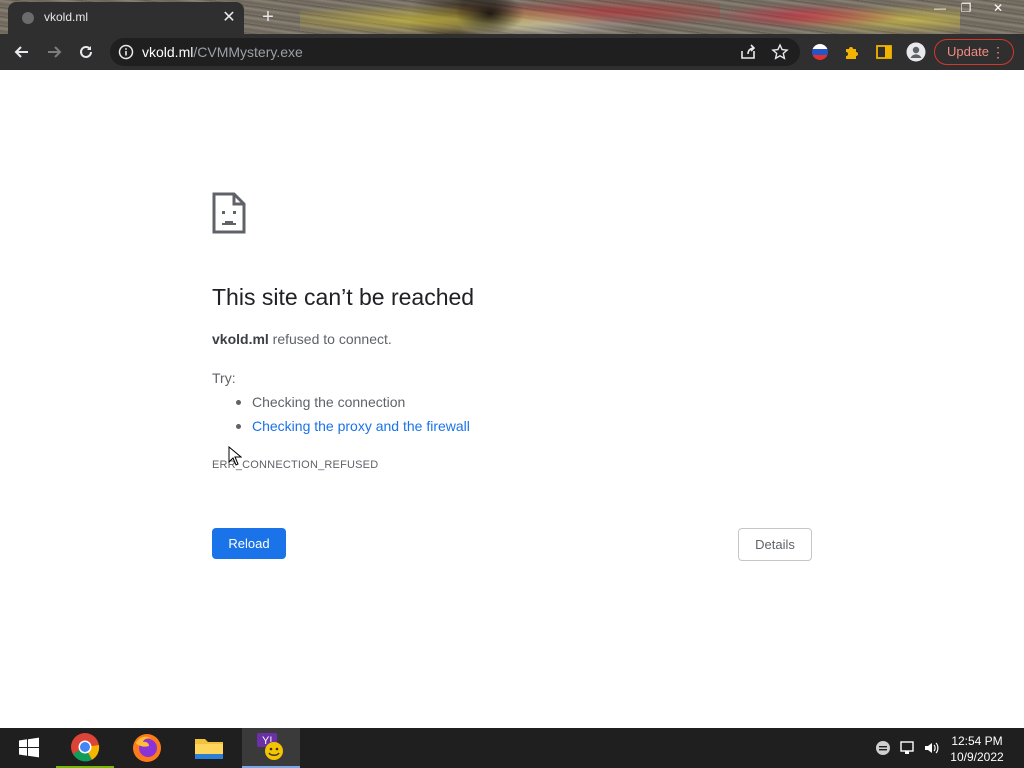  Describe the element at coordinates (940, 8) in the screenshot. I see `minimize-button: —` at that location.